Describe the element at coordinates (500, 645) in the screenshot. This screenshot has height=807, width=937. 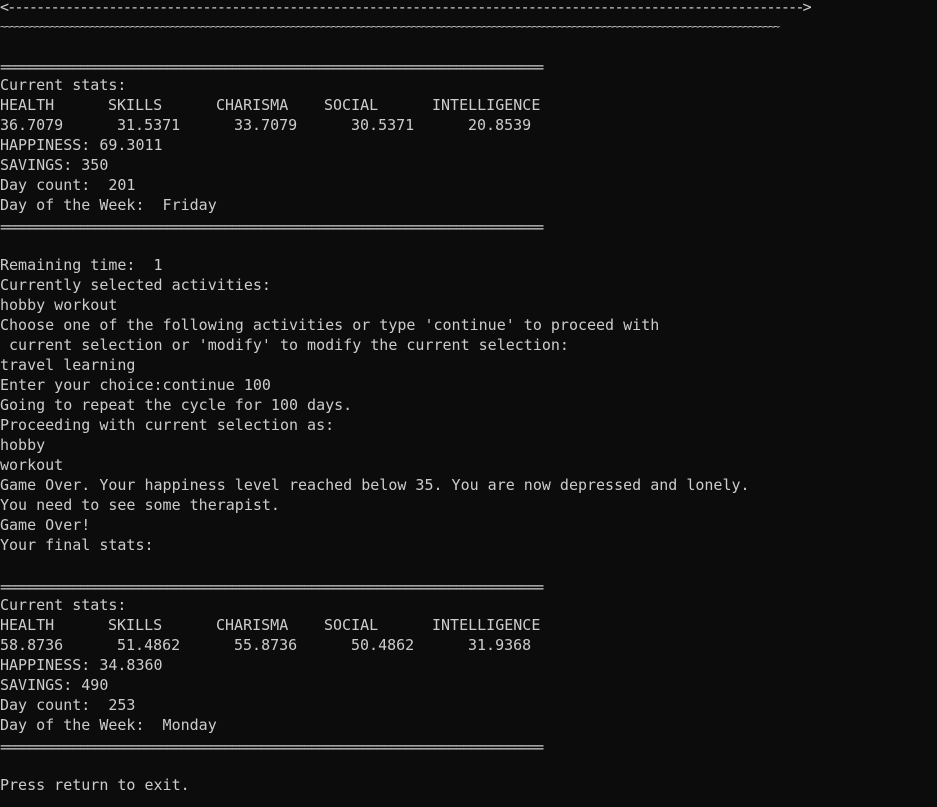
I see `stat-value-intelligence: 31.9368` at that location.